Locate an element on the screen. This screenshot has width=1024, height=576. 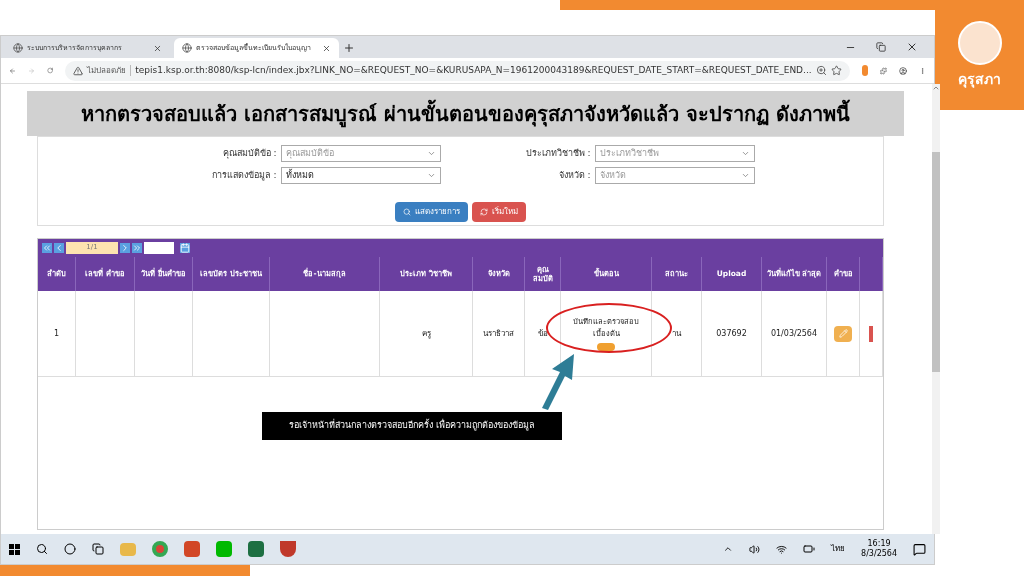
delete-button is located at coordinates (871, 333).